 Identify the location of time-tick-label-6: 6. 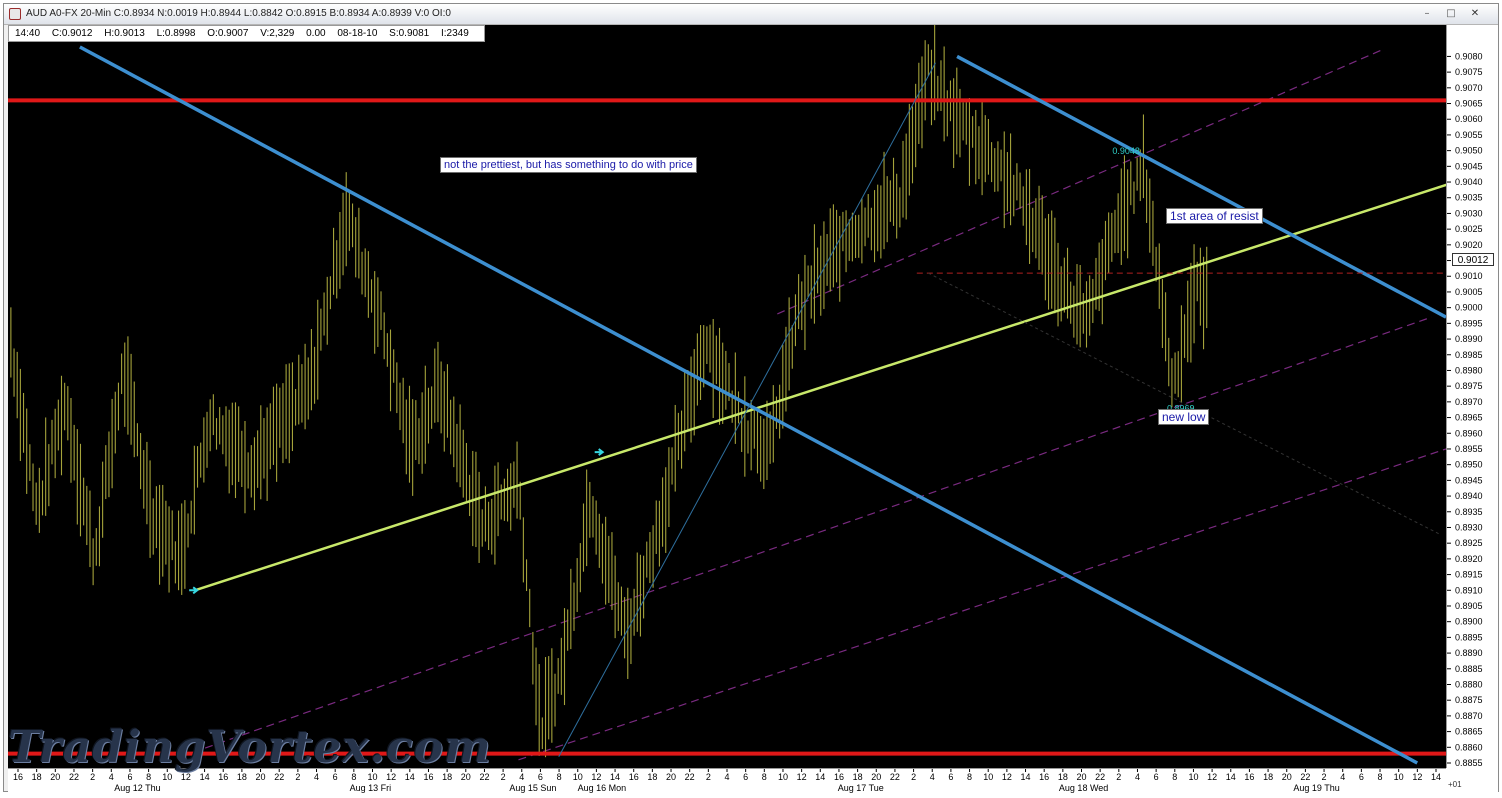
(129, 777).